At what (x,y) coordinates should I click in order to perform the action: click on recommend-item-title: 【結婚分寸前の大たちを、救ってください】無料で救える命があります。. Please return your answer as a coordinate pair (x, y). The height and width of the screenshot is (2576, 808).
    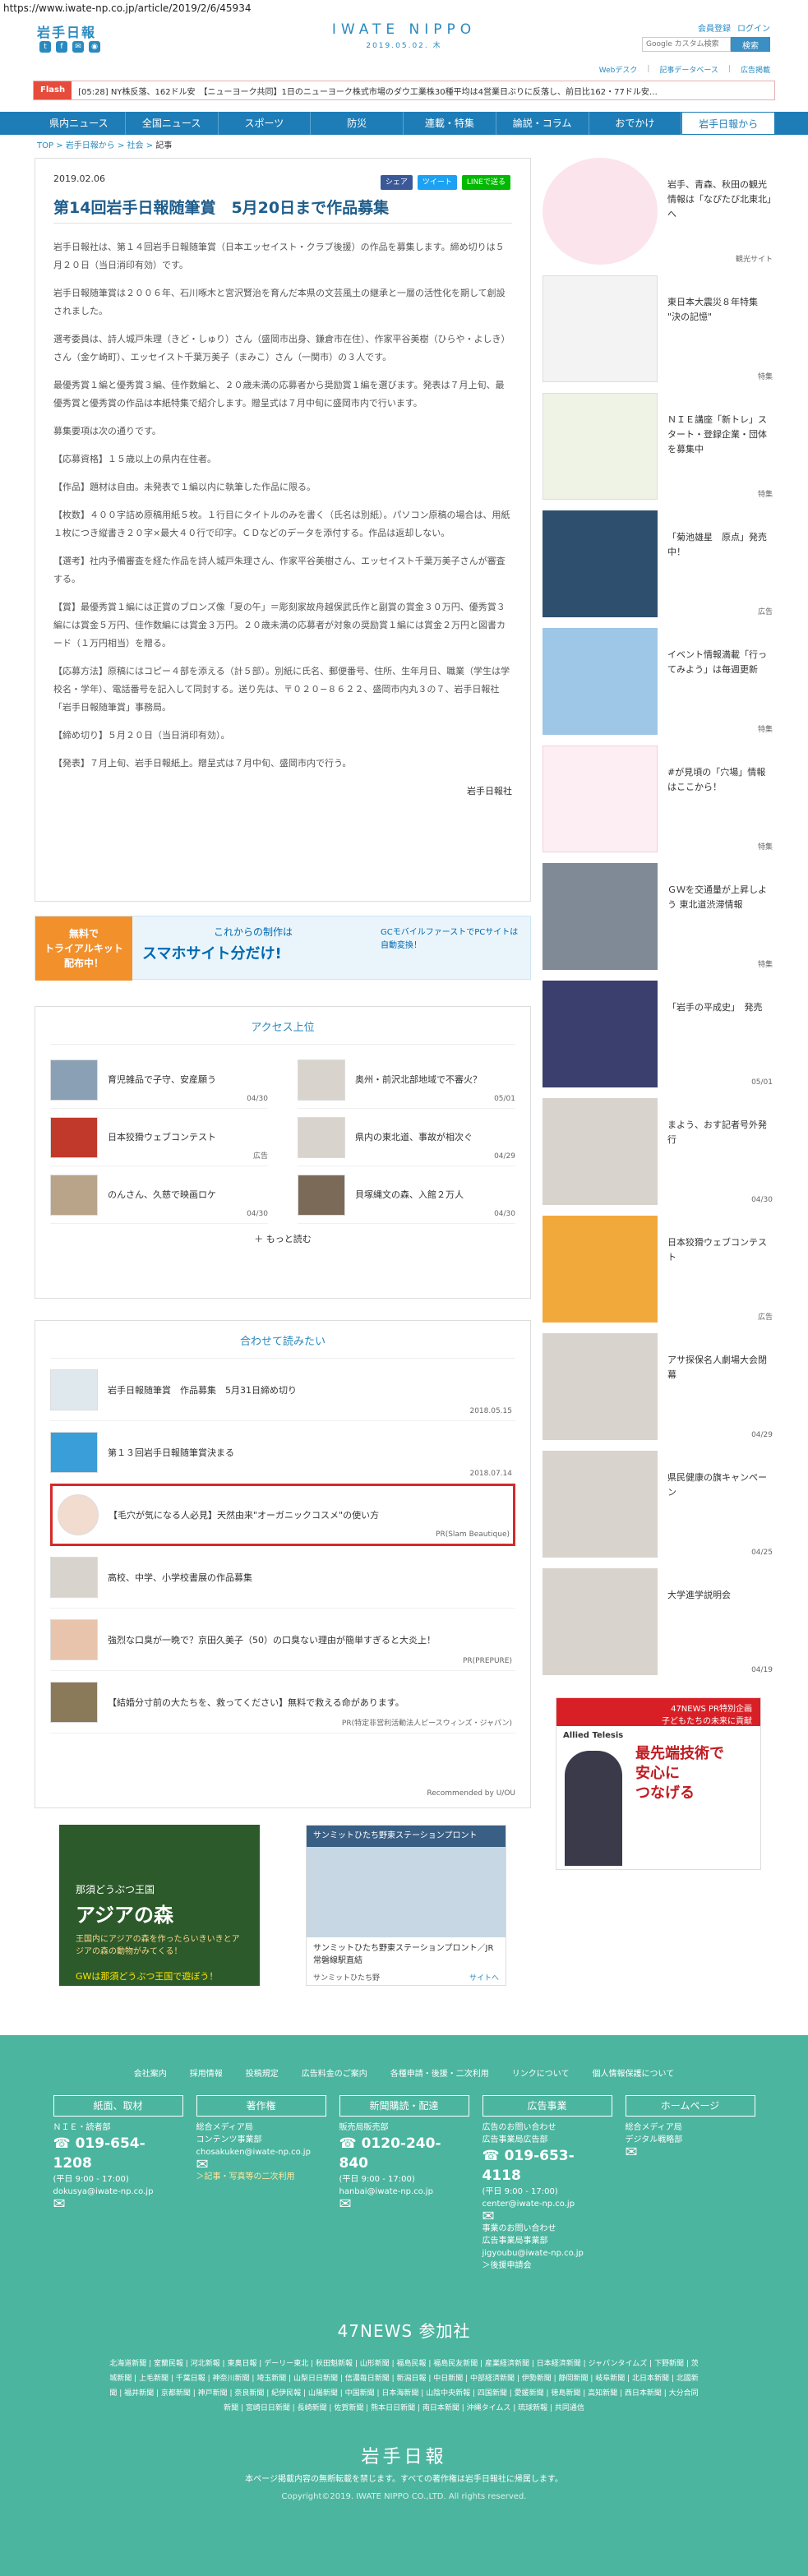
    Looking at the image, I should click on (256, 1703).